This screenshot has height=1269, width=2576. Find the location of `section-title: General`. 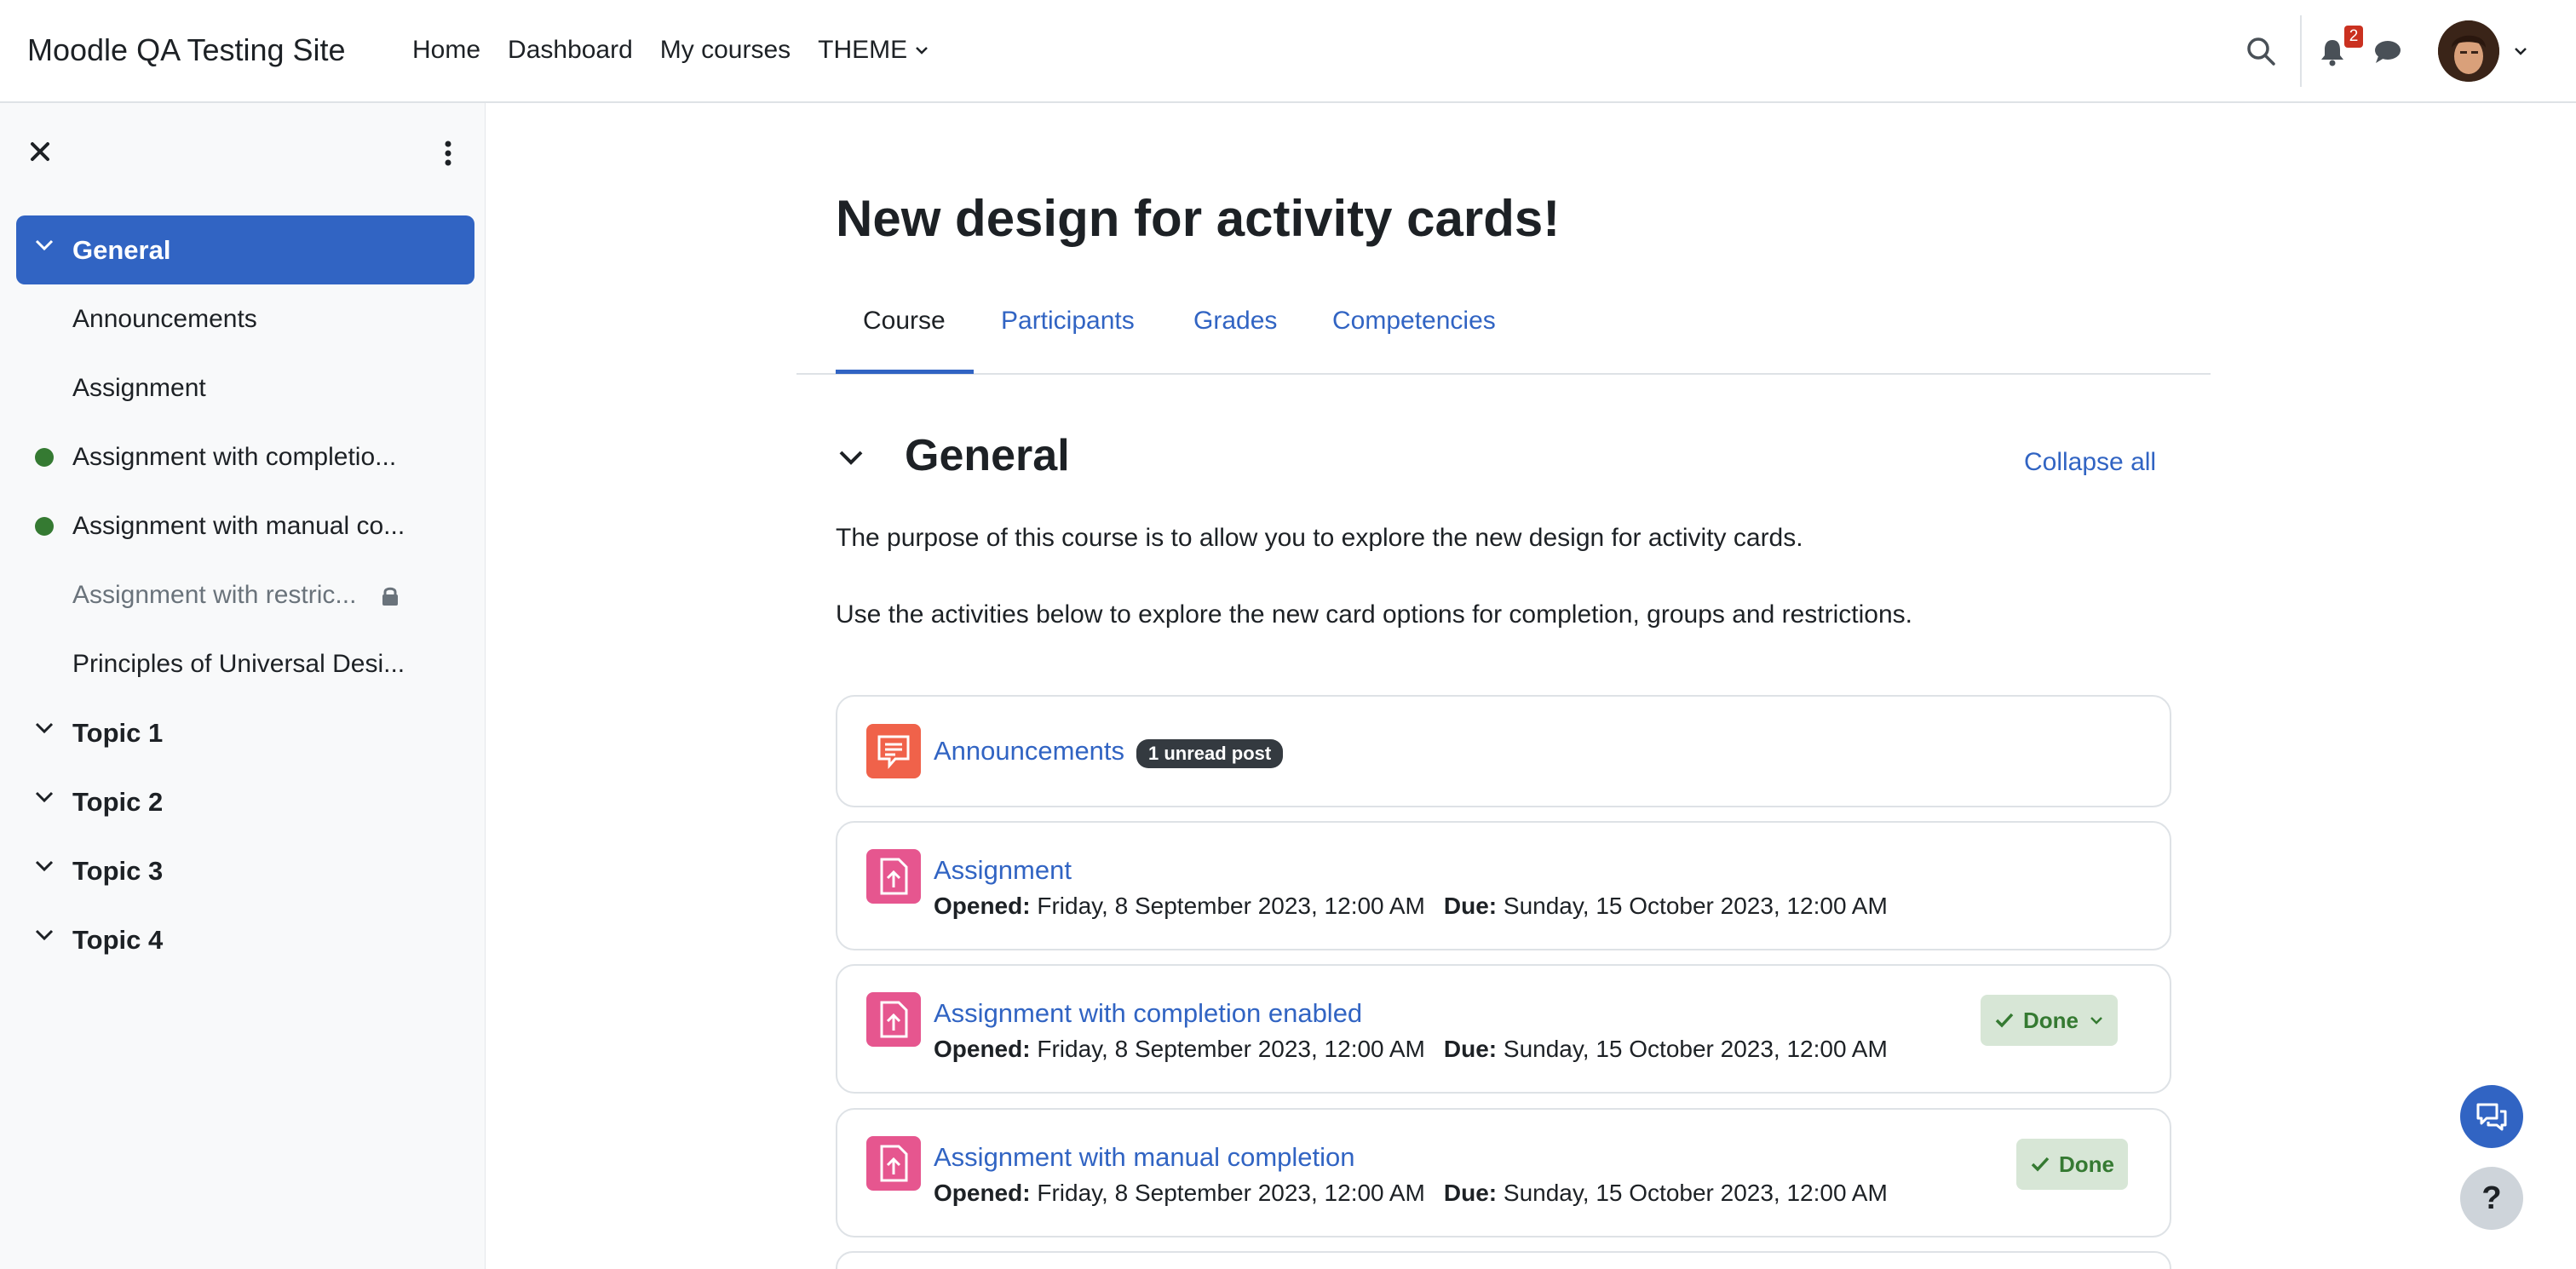

section-title: General is located at coordinates (988, 455).